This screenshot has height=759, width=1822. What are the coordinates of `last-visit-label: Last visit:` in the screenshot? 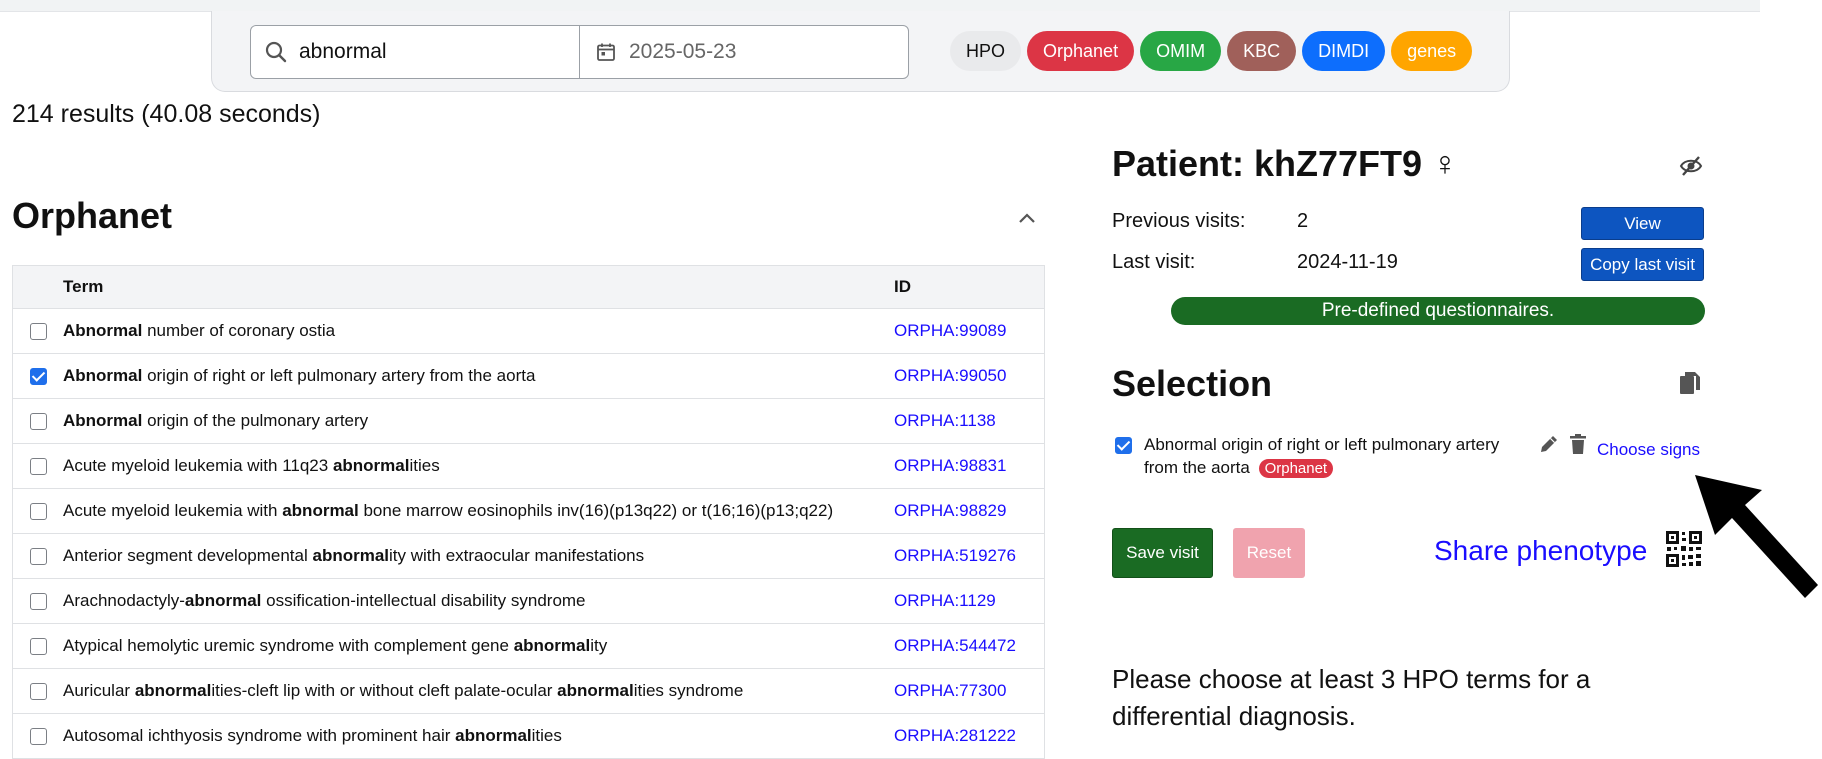 It's located at (1154, 262).